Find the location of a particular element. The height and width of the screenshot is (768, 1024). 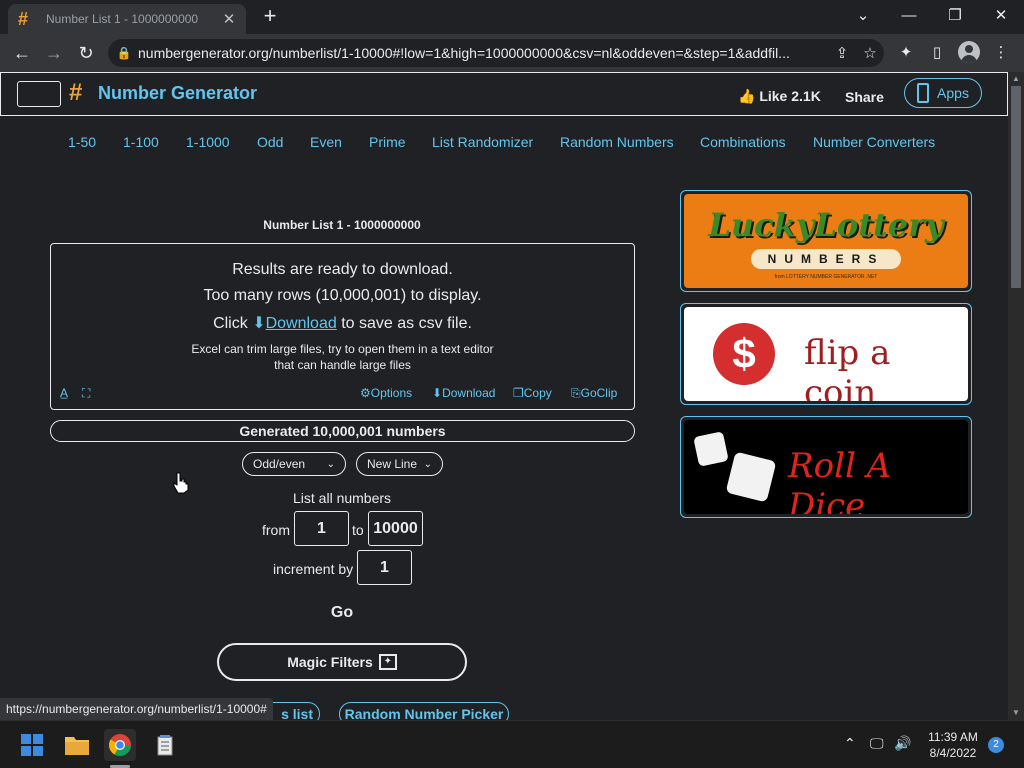

minimize-button: — is located at coordinates (909, 16).